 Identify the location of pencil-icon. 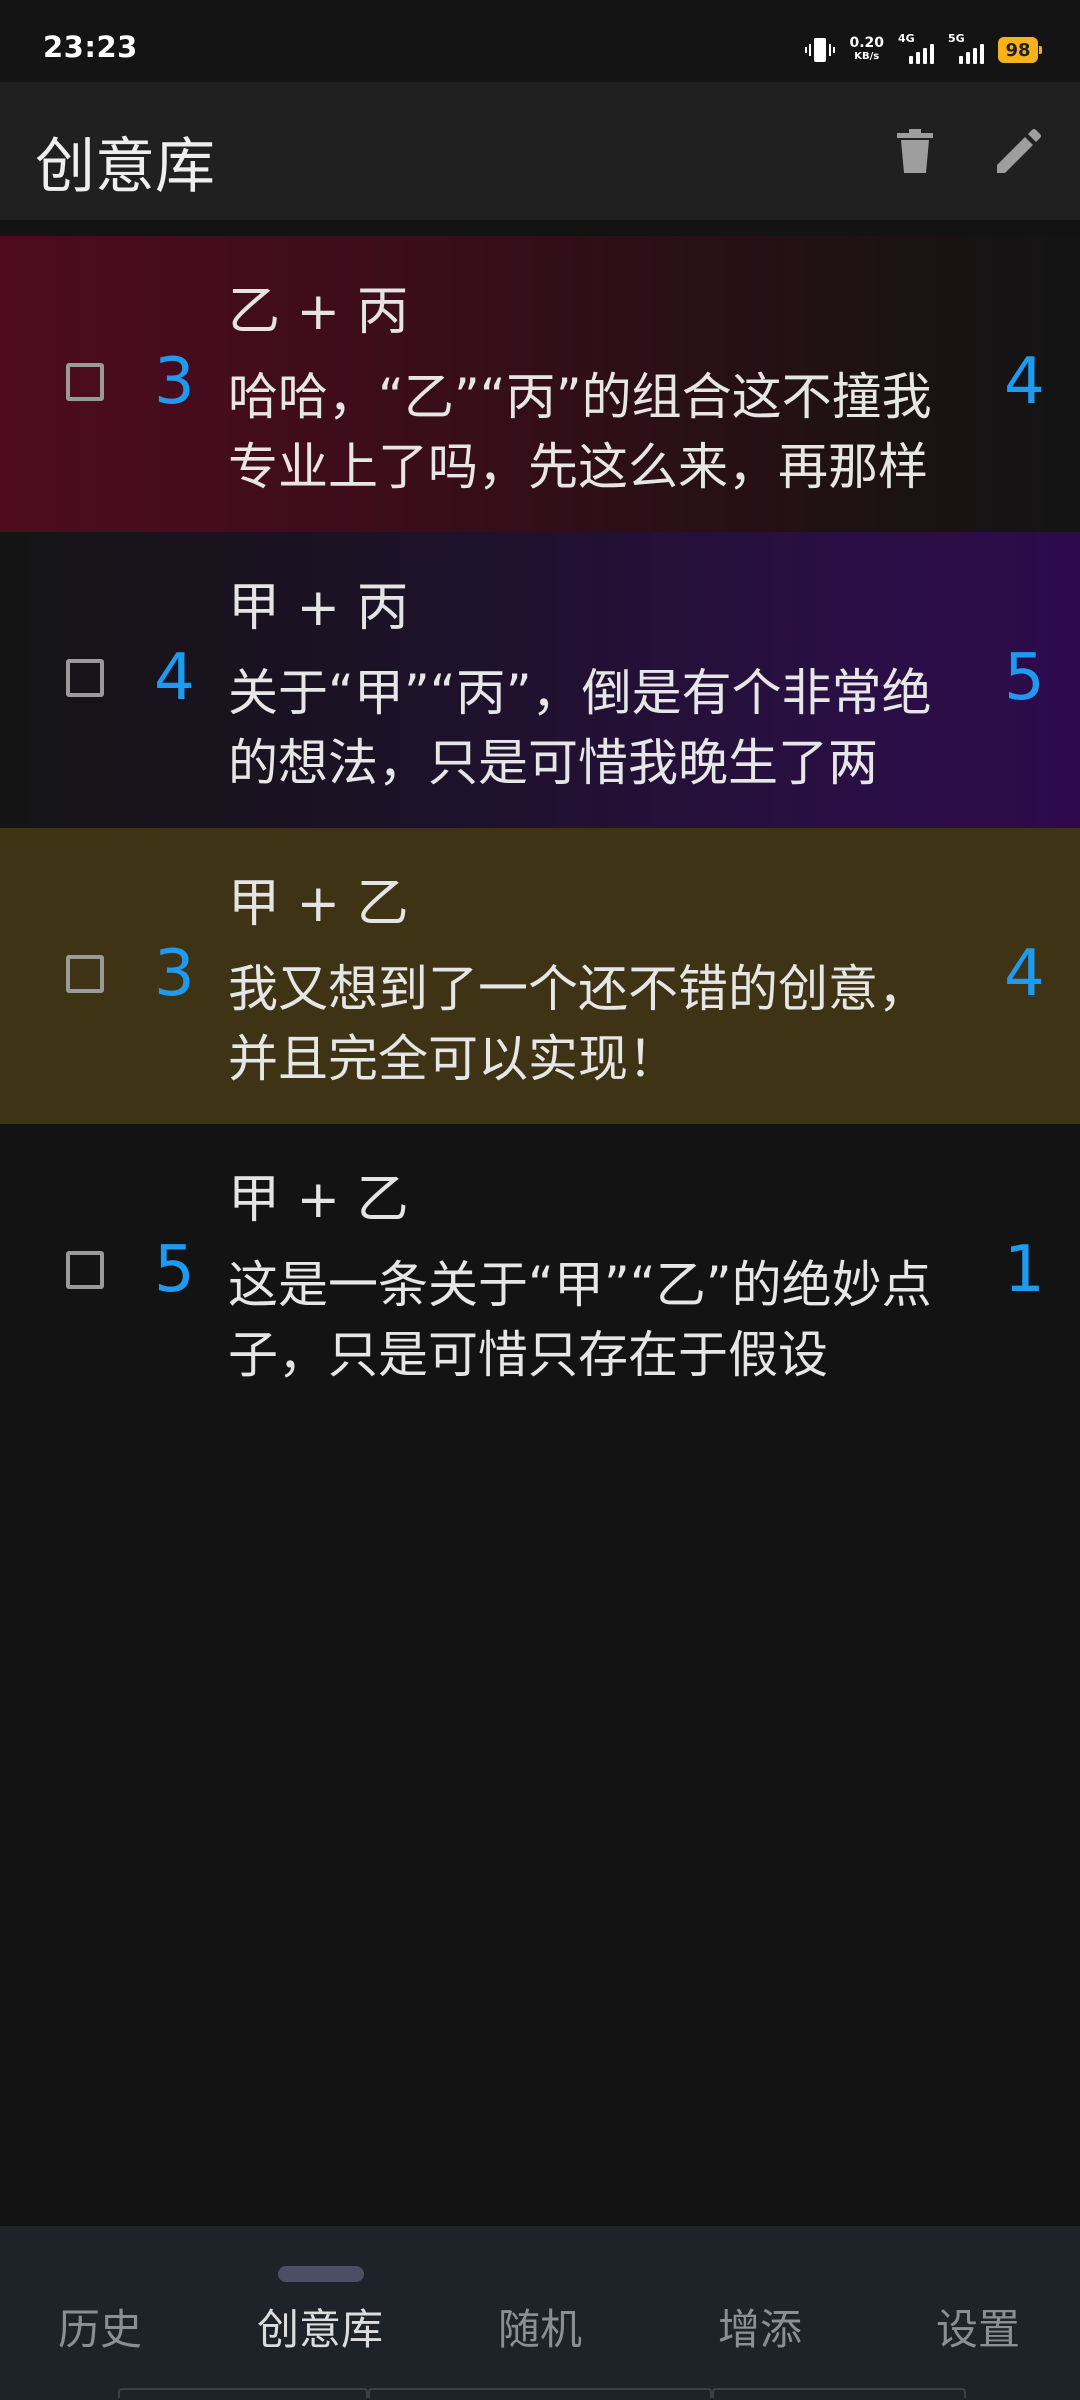
(1019, 151).